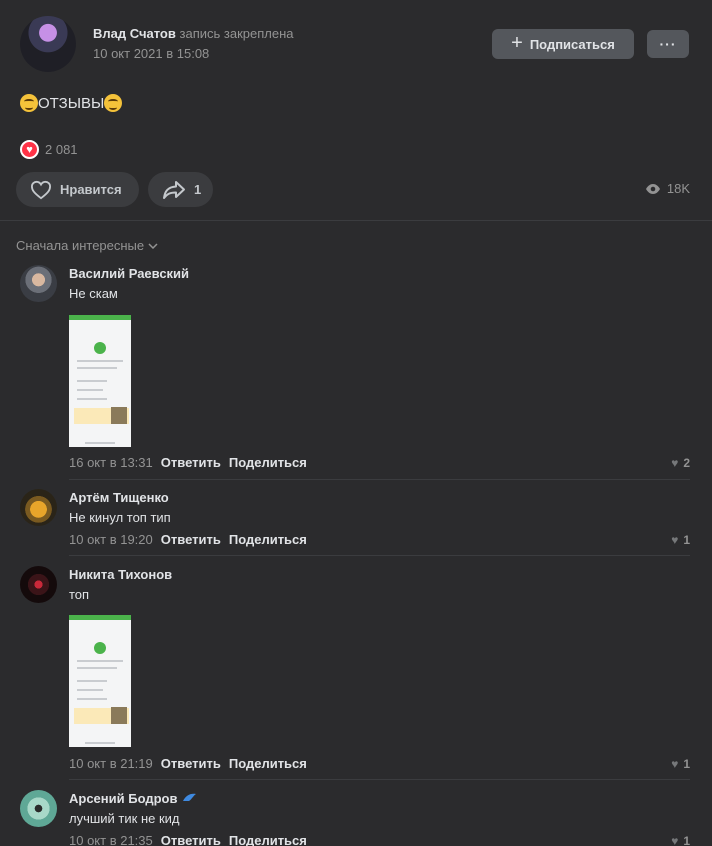 This screenshot has width=712, height=846. Describe the element at coordinates (129, 273) in the screenshot. I see `commenter-name: Василий Раевский` at that location.